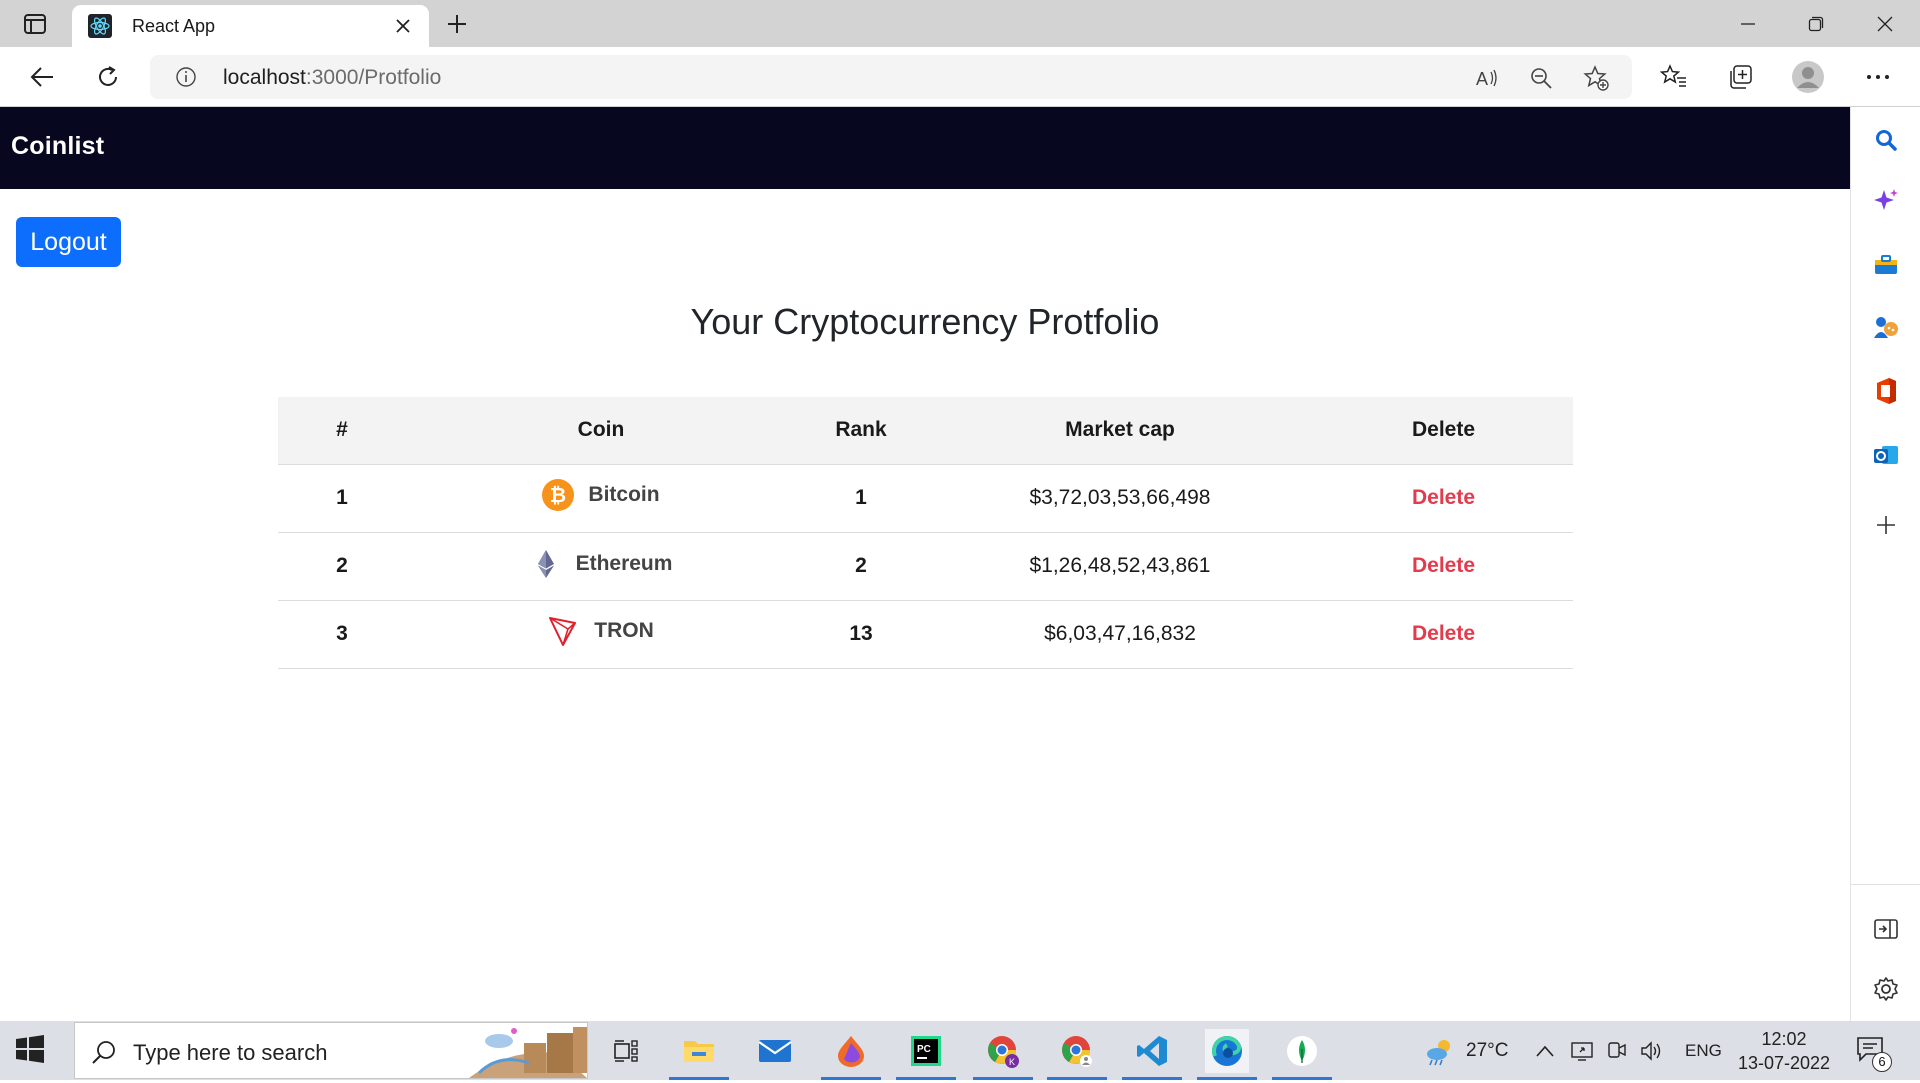 The height and width of the screenshot is (1083, 1920). Describe the element at coordinates (1886, 929) in the screenshot. I see `hide-sidebar-icon` at that location.